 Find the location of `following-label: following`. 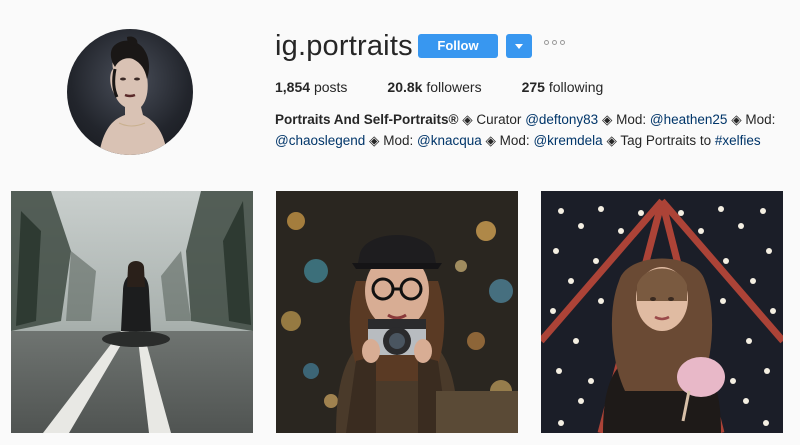

following-label: following is located at coordinates (576, 87).